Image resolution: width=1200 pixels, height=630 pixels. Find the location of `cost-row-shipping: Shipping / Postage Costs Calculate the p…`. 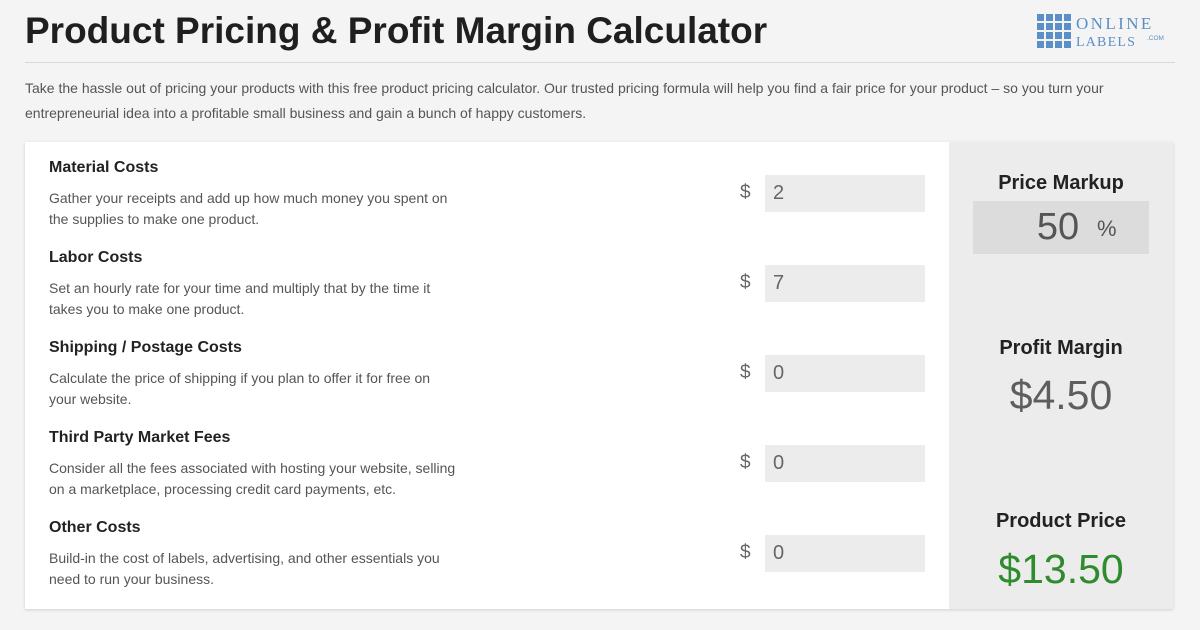

cost-row-shipping: Shipping / Postage Costs Calculate the p… is located at coordinates (487, 367).